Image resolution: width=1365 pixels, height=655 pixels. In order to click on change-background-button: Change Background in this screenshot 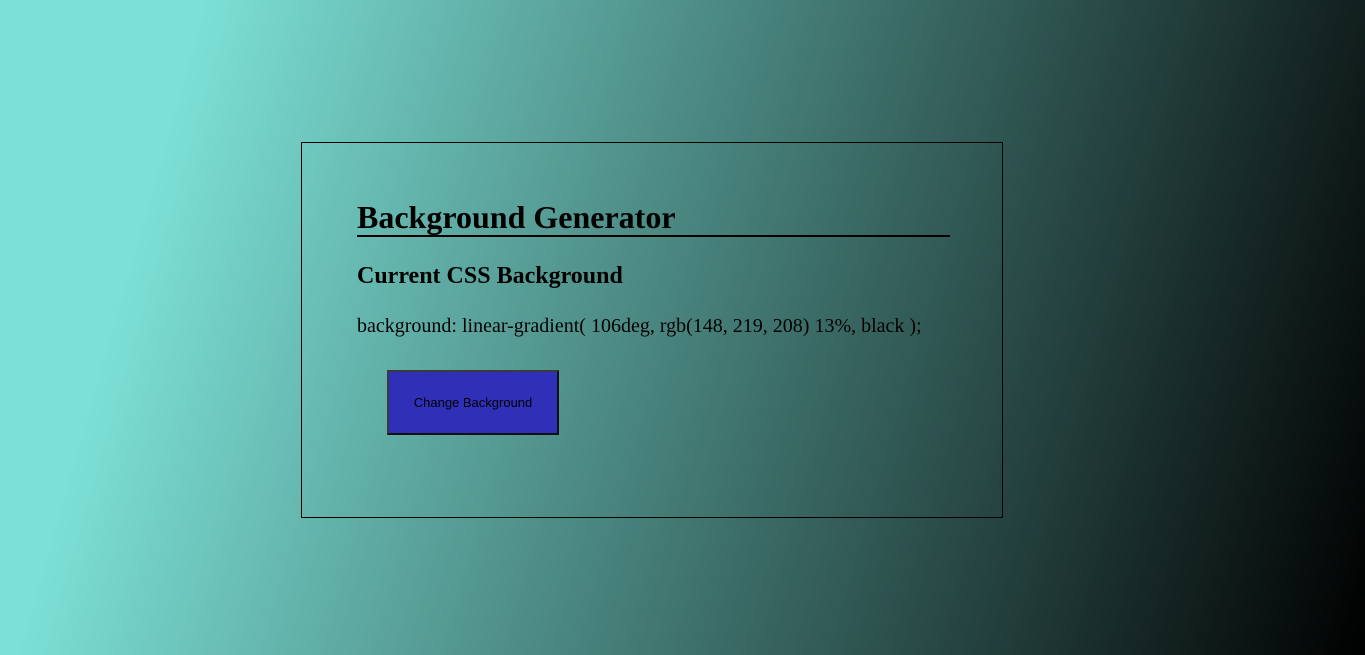, I will do `click(473, 402)`.